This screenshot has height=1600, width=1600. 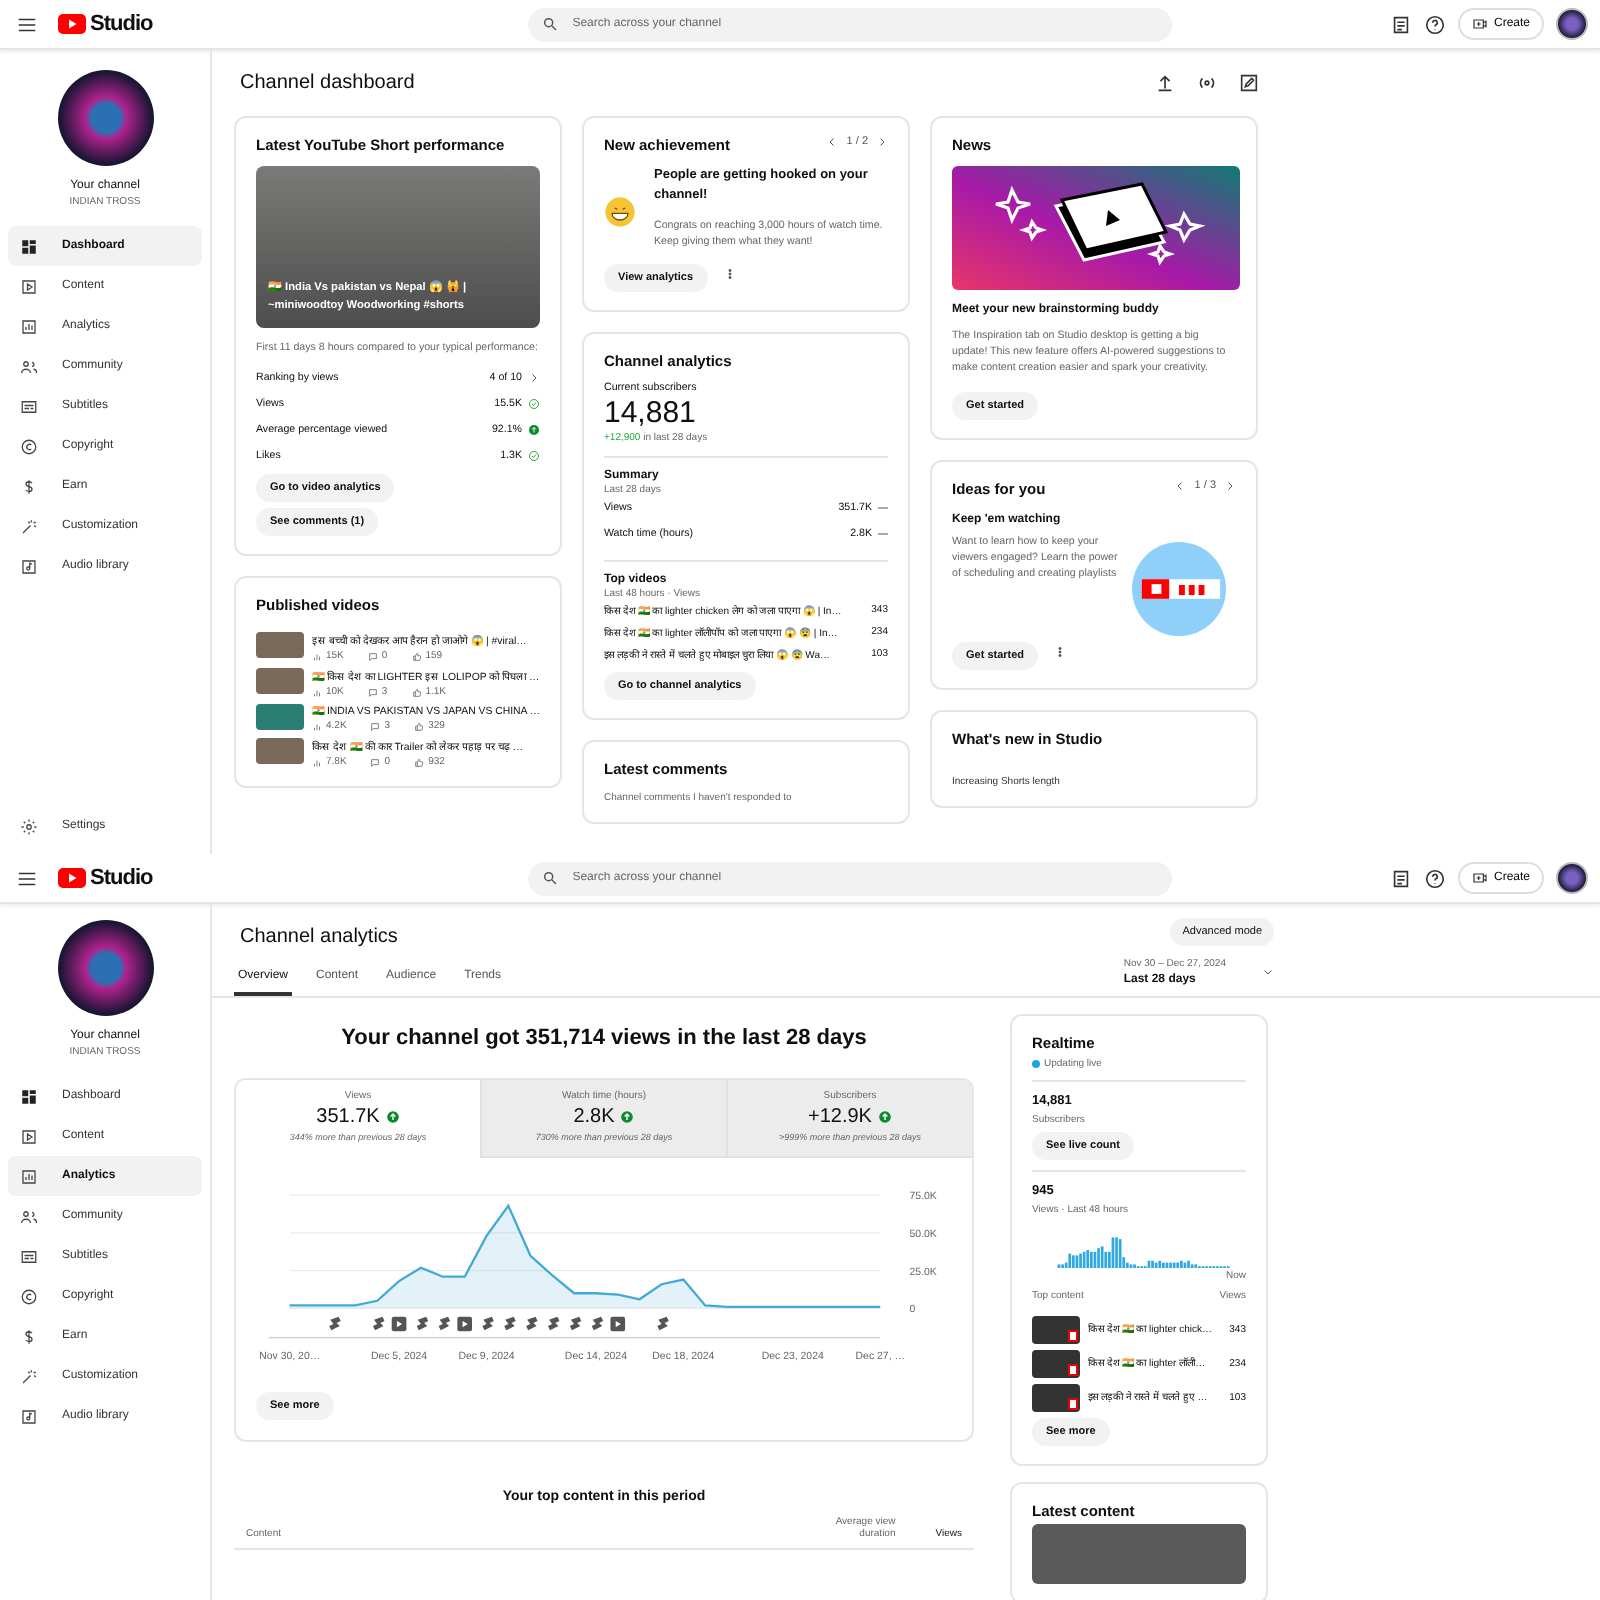 I want to click on edit-icon, so click(x=1249, y=83).